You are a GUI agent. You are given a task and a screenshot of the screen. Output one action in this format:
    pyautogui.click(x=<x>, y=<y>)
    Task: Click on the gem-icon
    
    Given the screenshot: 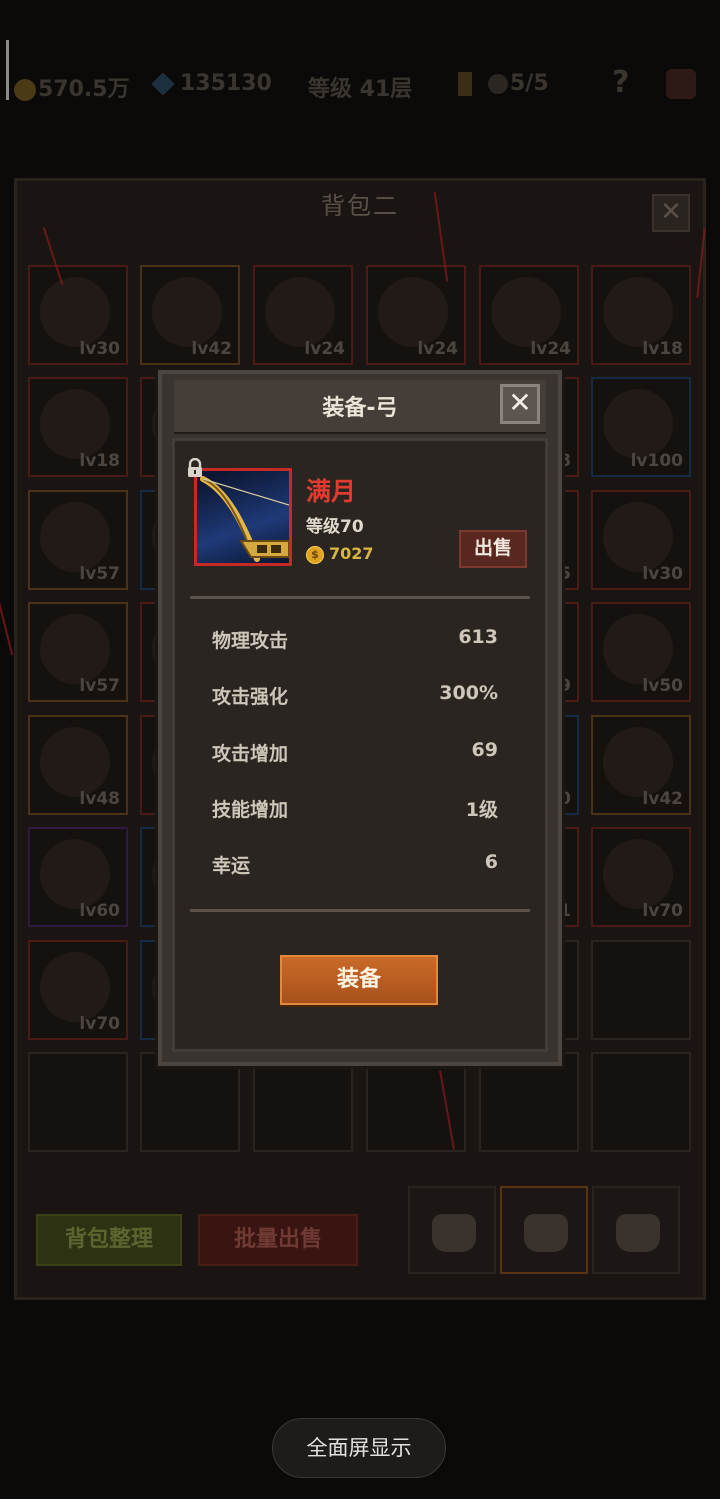 What is the action you would take?
    pyautogui.click(x=163, y=84)
    